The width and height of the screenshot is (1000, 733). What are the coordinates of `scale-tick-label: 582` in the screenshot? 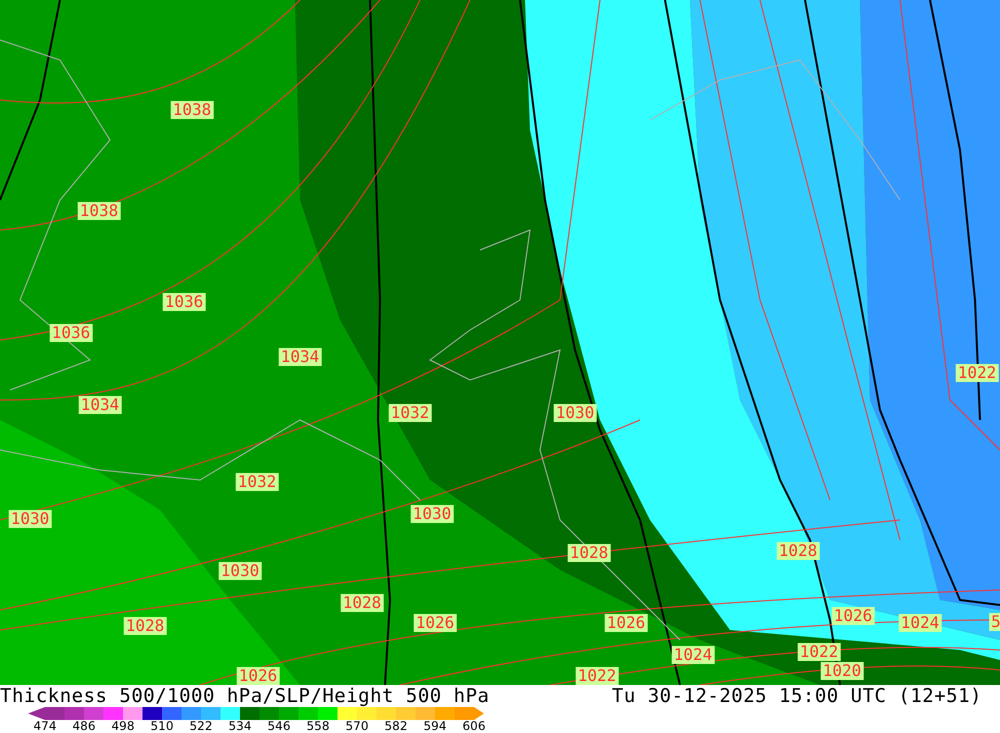 It's located at (396, 726).